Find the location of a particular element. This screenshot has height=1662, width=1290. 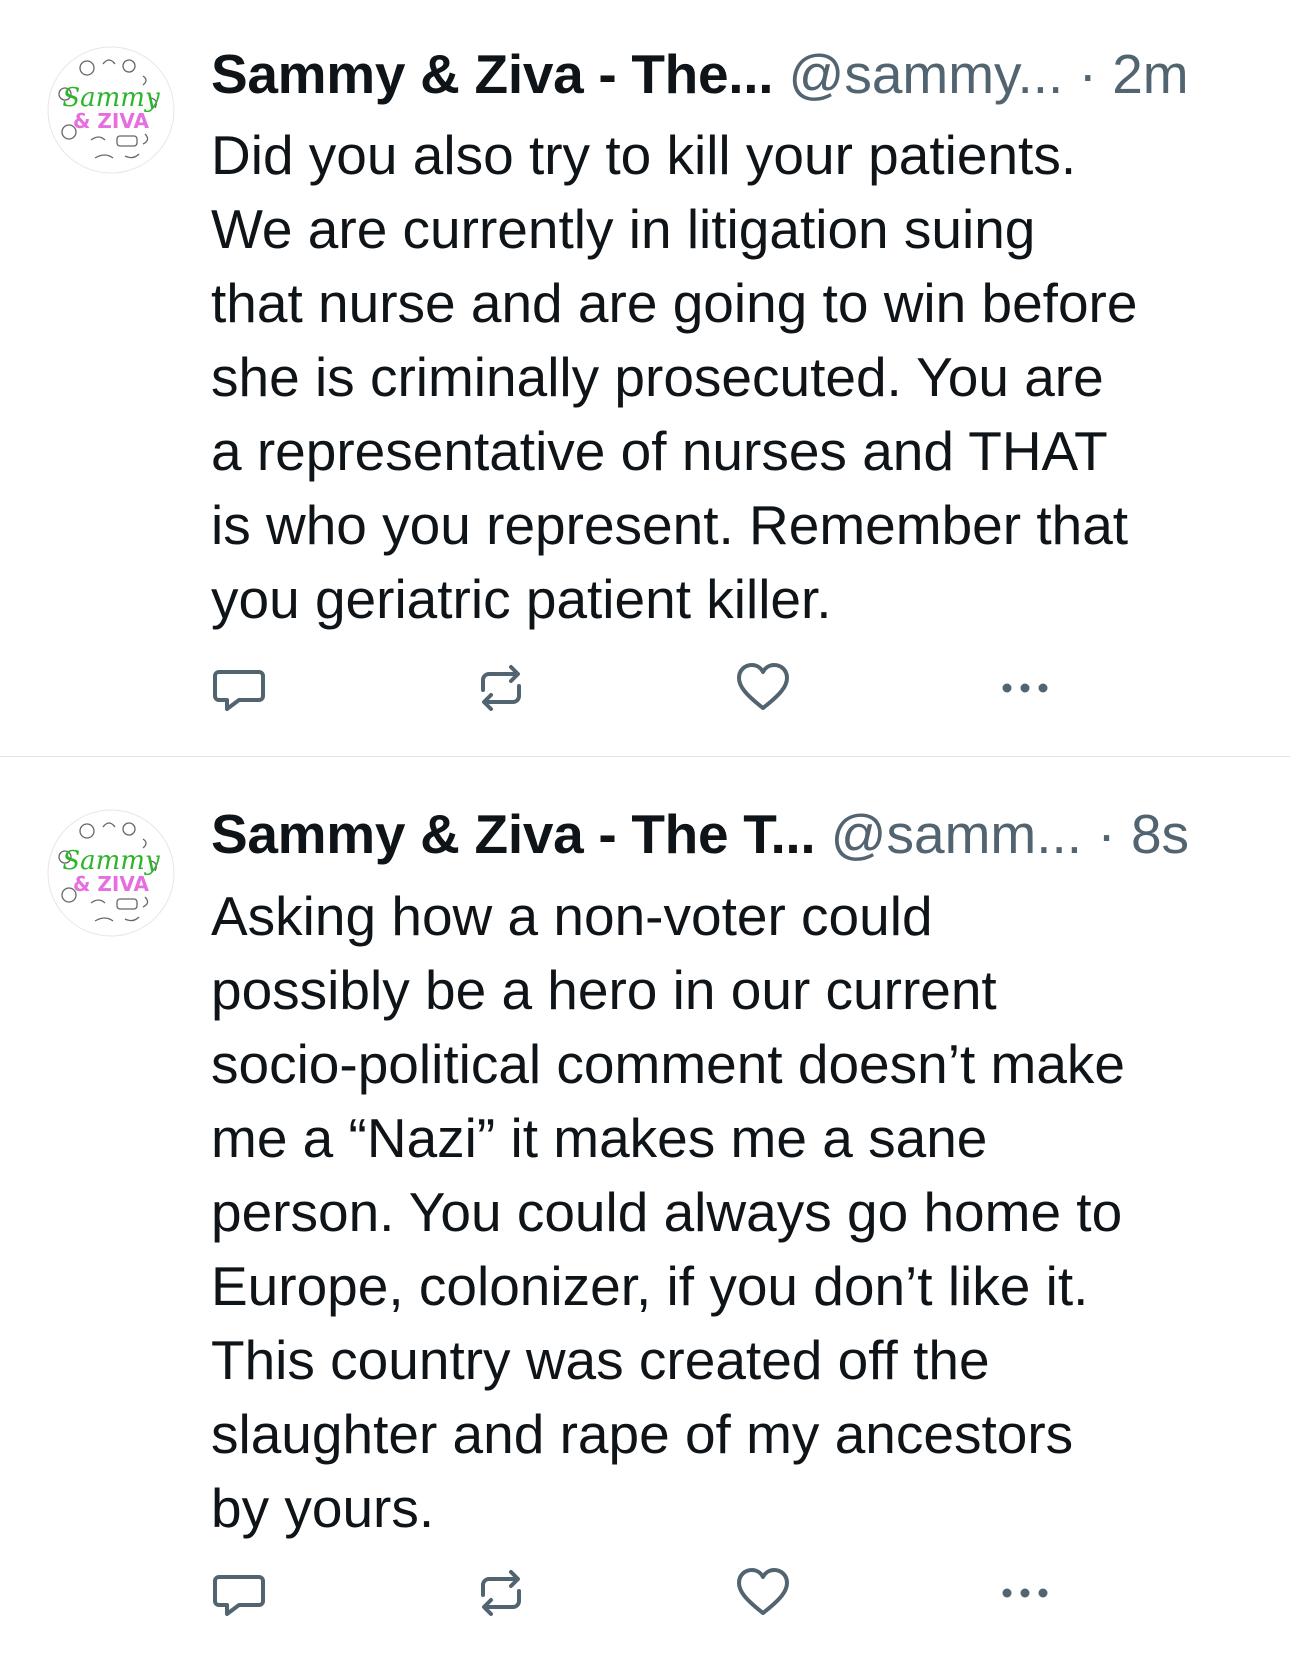

tweet-header: Sammy & Ziva - The T... @samm... · 8s is located at coordinates (731, 834).